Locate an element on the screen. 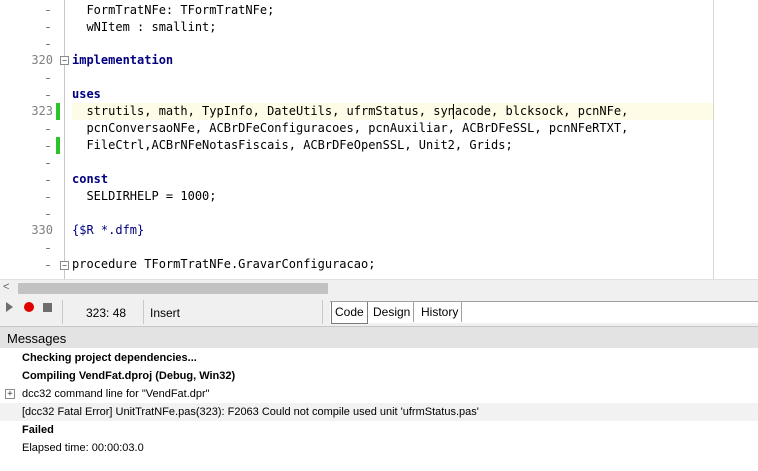  horizontal-scrollbar: < is located at coordinates (379, 288).